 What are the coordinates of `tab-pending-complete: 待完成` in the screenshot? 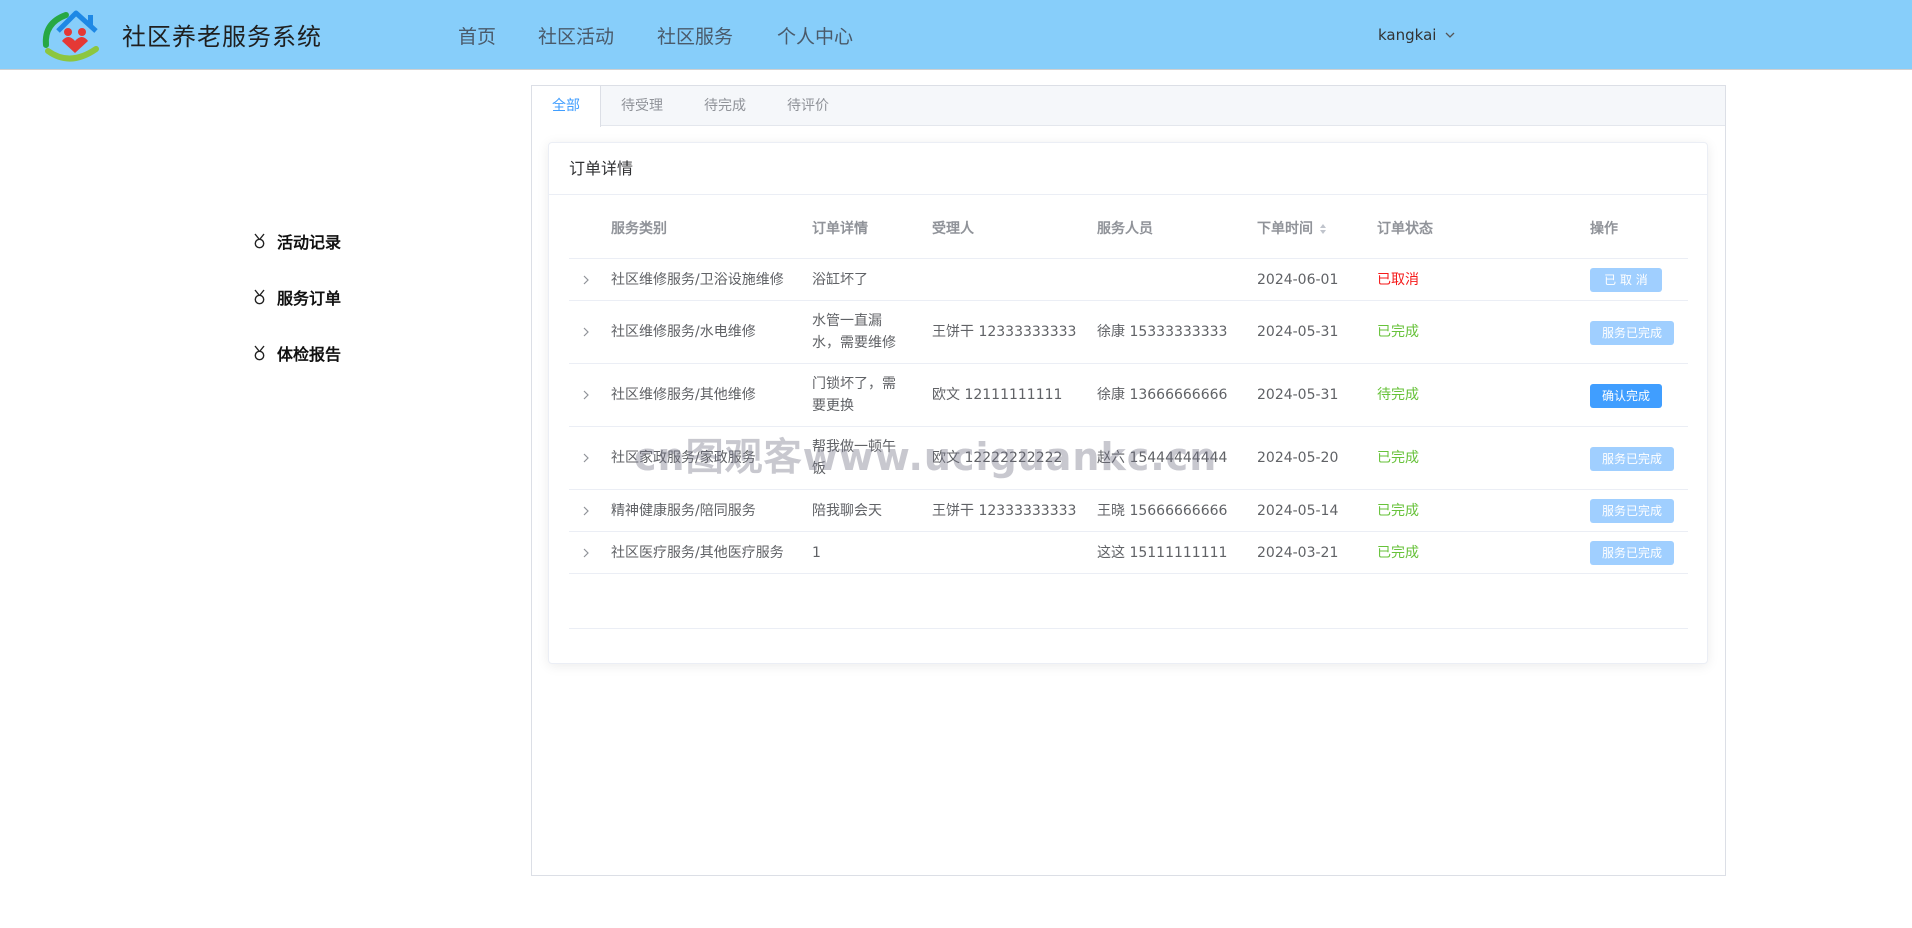 It's located at (725, 106).